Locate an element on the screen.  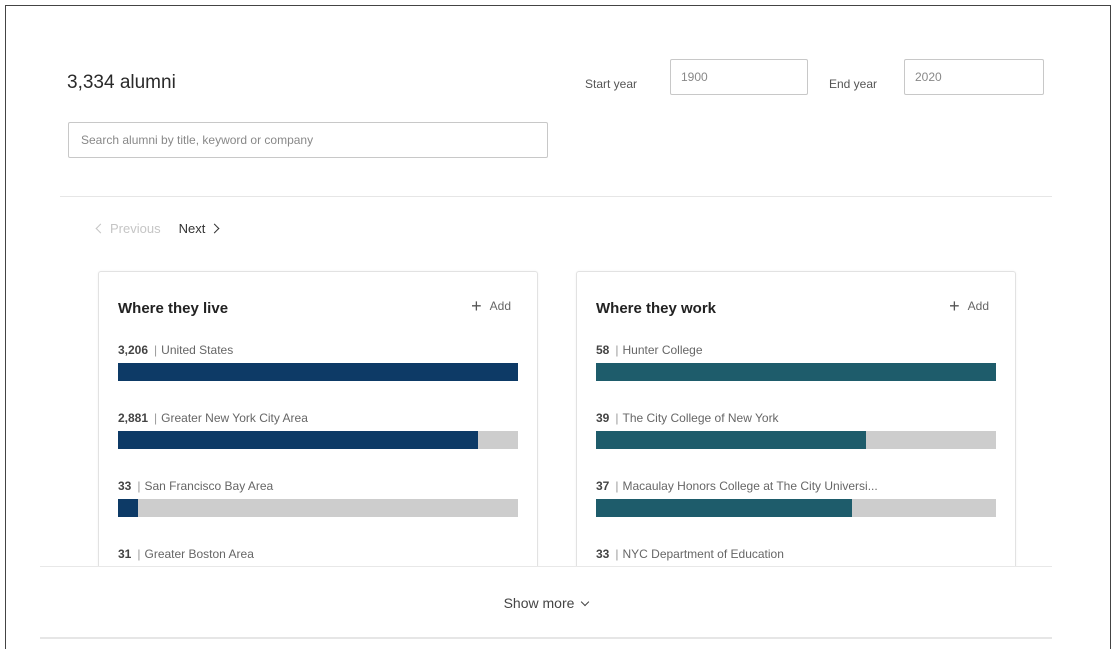
row-count: 37 is located at coordinates (603, 486).